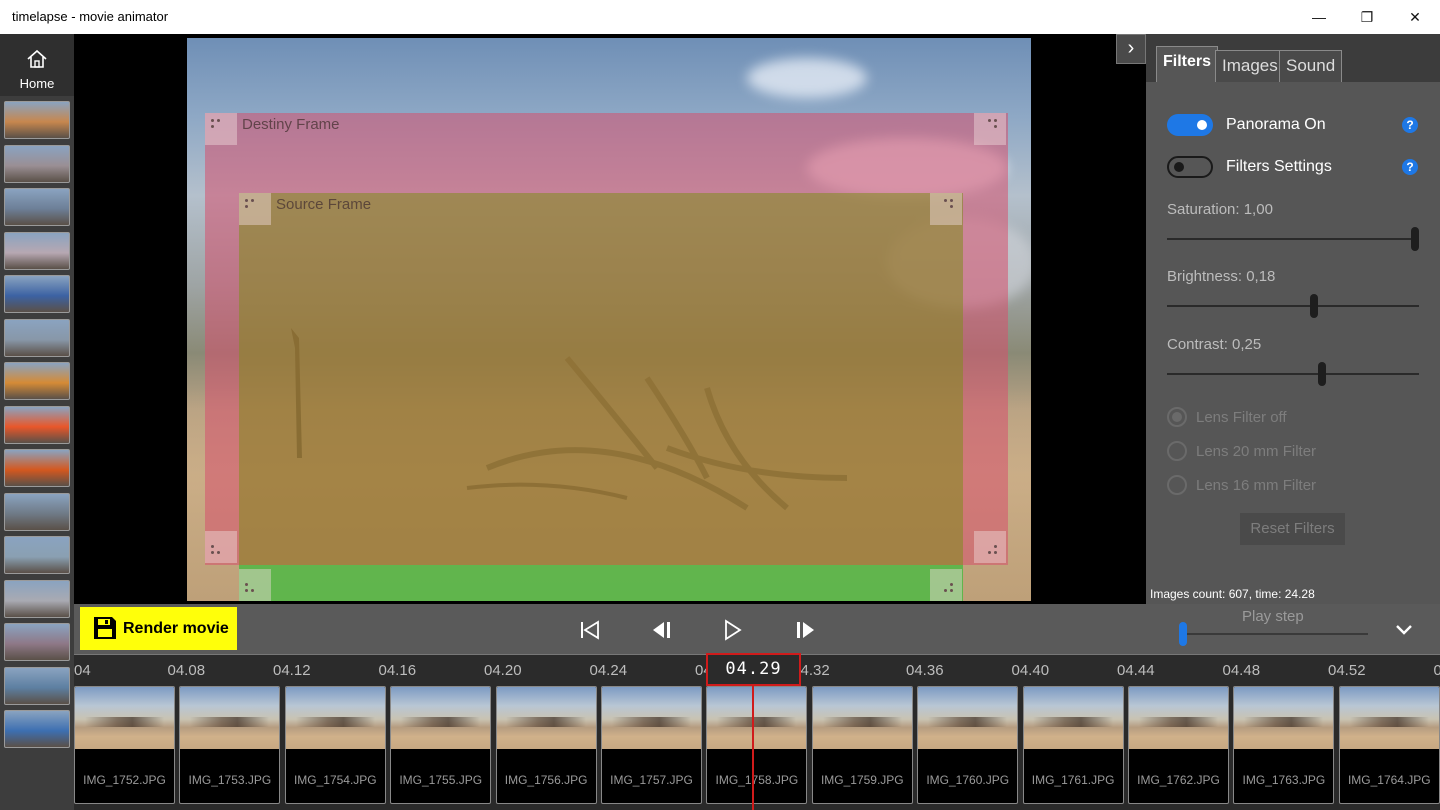 The height and width of the screenshot is (810, 1440). Describe the element at coordinates (1293, 374) in the screenshot. I see `contrast-slider` at that location.